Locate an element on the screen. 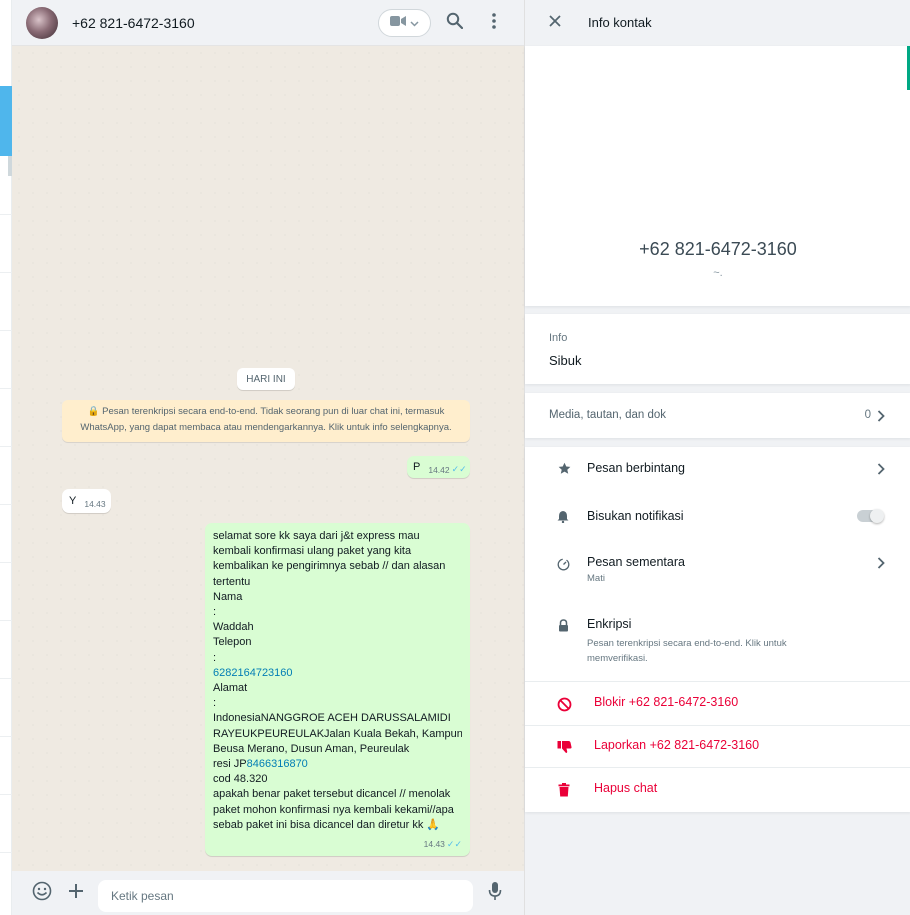 The width and height of the screenshot is (910, 915). message-text: Y is located at coordinates (73, 501).